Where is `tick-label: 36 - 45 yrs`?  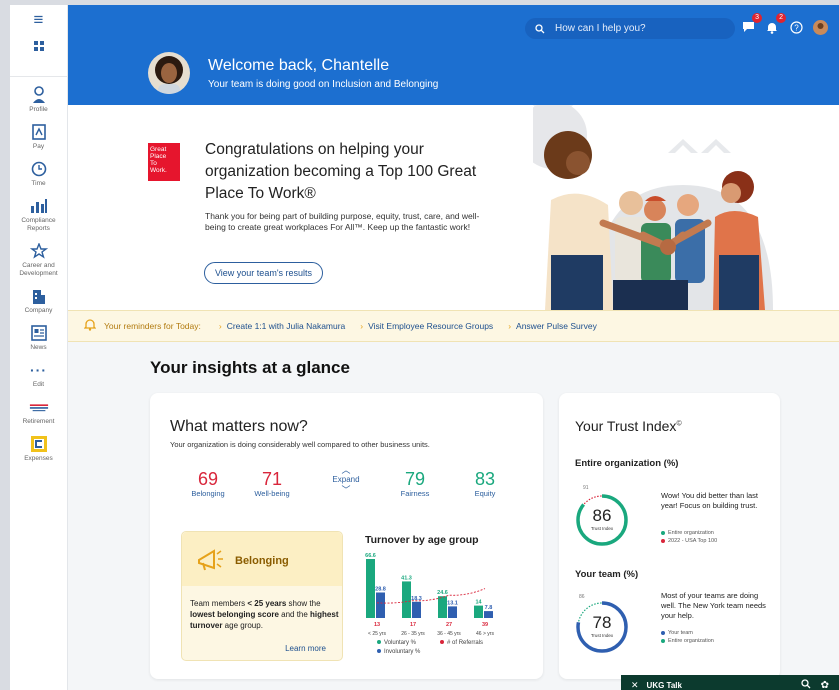 tick-label: 36 - 45 yrs is located at coordinates (449, 634).